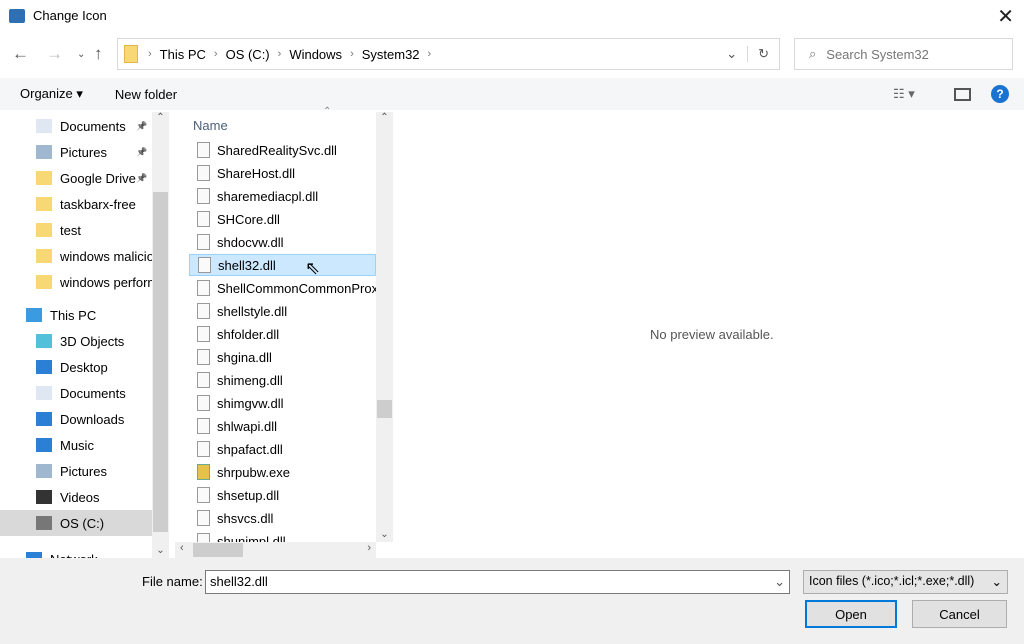 Image resolution: width=1024 pixels, height=644 pixels. What do you see at coordinates (282, 242) in the screenshot?
I see `file-row: shdocvw.dll` at bounding box center [282, 242].